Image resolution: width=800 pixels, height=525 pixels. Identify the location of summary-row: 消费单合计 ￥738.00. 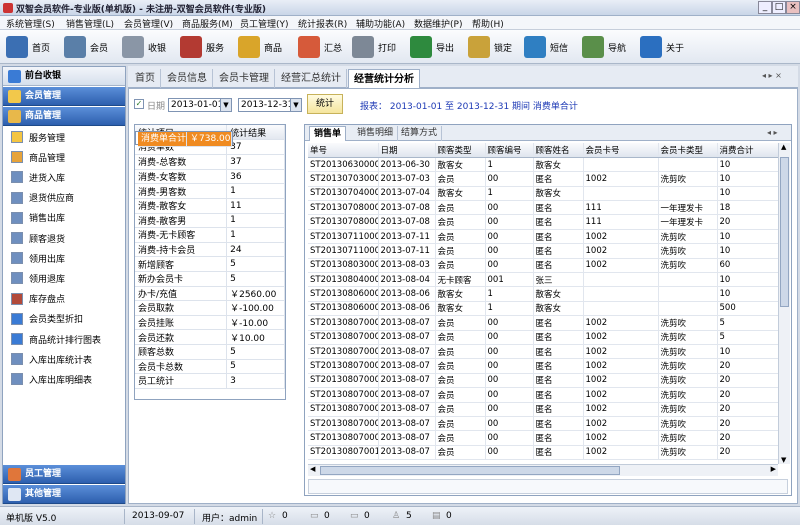
(184, 139).